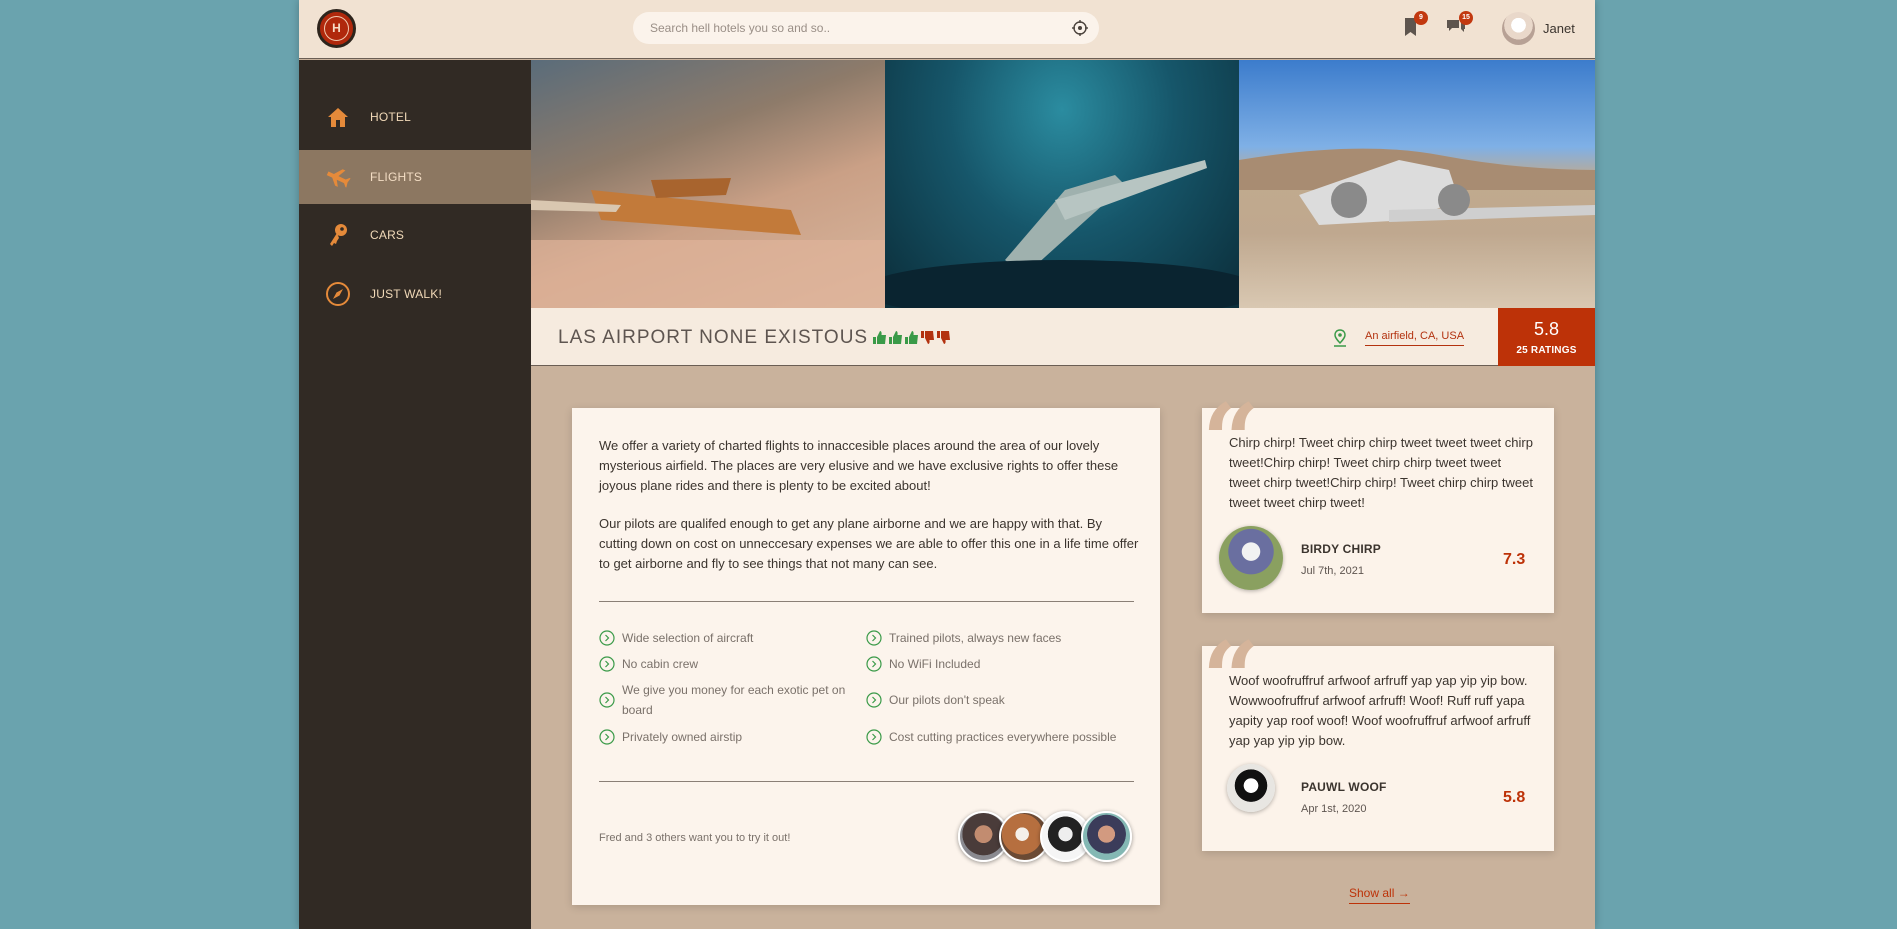  I want to click on user-menu: Janet, so click(1538, 28).